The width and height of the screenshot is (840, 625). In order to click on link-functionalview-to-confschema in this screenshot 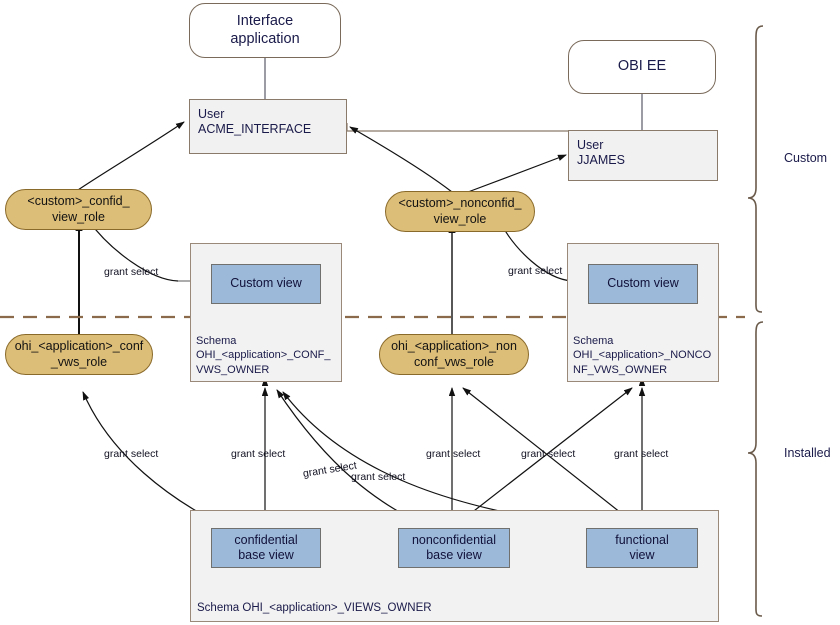, I will do `click(441, 460)`.